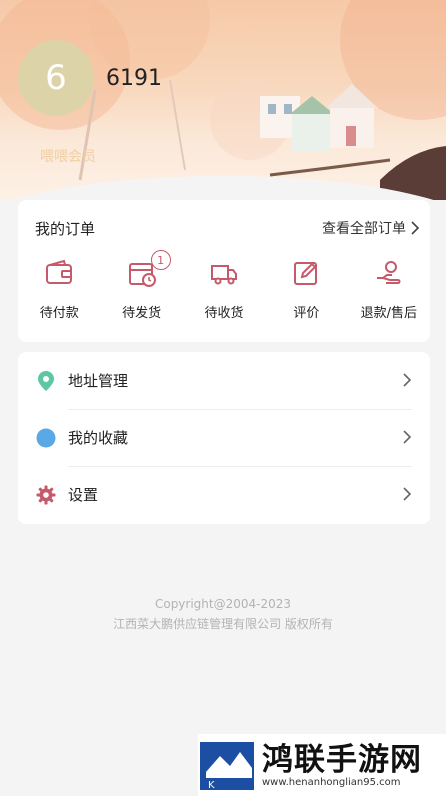  What do you see at coordinates (59, 313) in the screenshot?
I see `order-tab-label: 待付款` at bounding box center [59, 313].